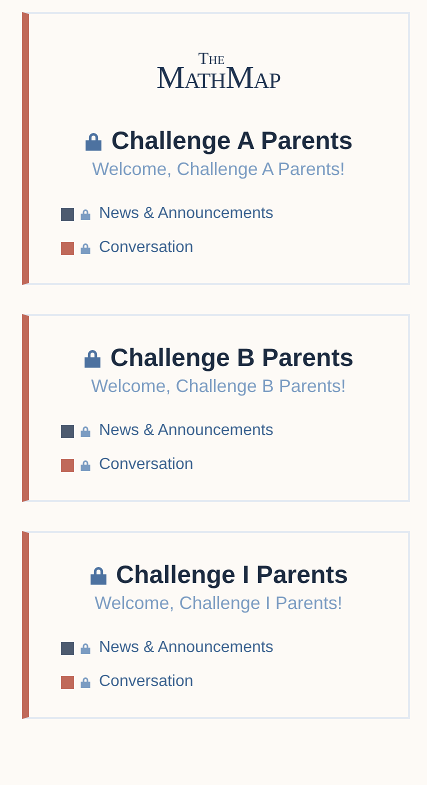  Describe the element at coordinates (219, 603) in the screenshot. I see `welcome-text: Welcome, Challenge I Parents!` at that location.